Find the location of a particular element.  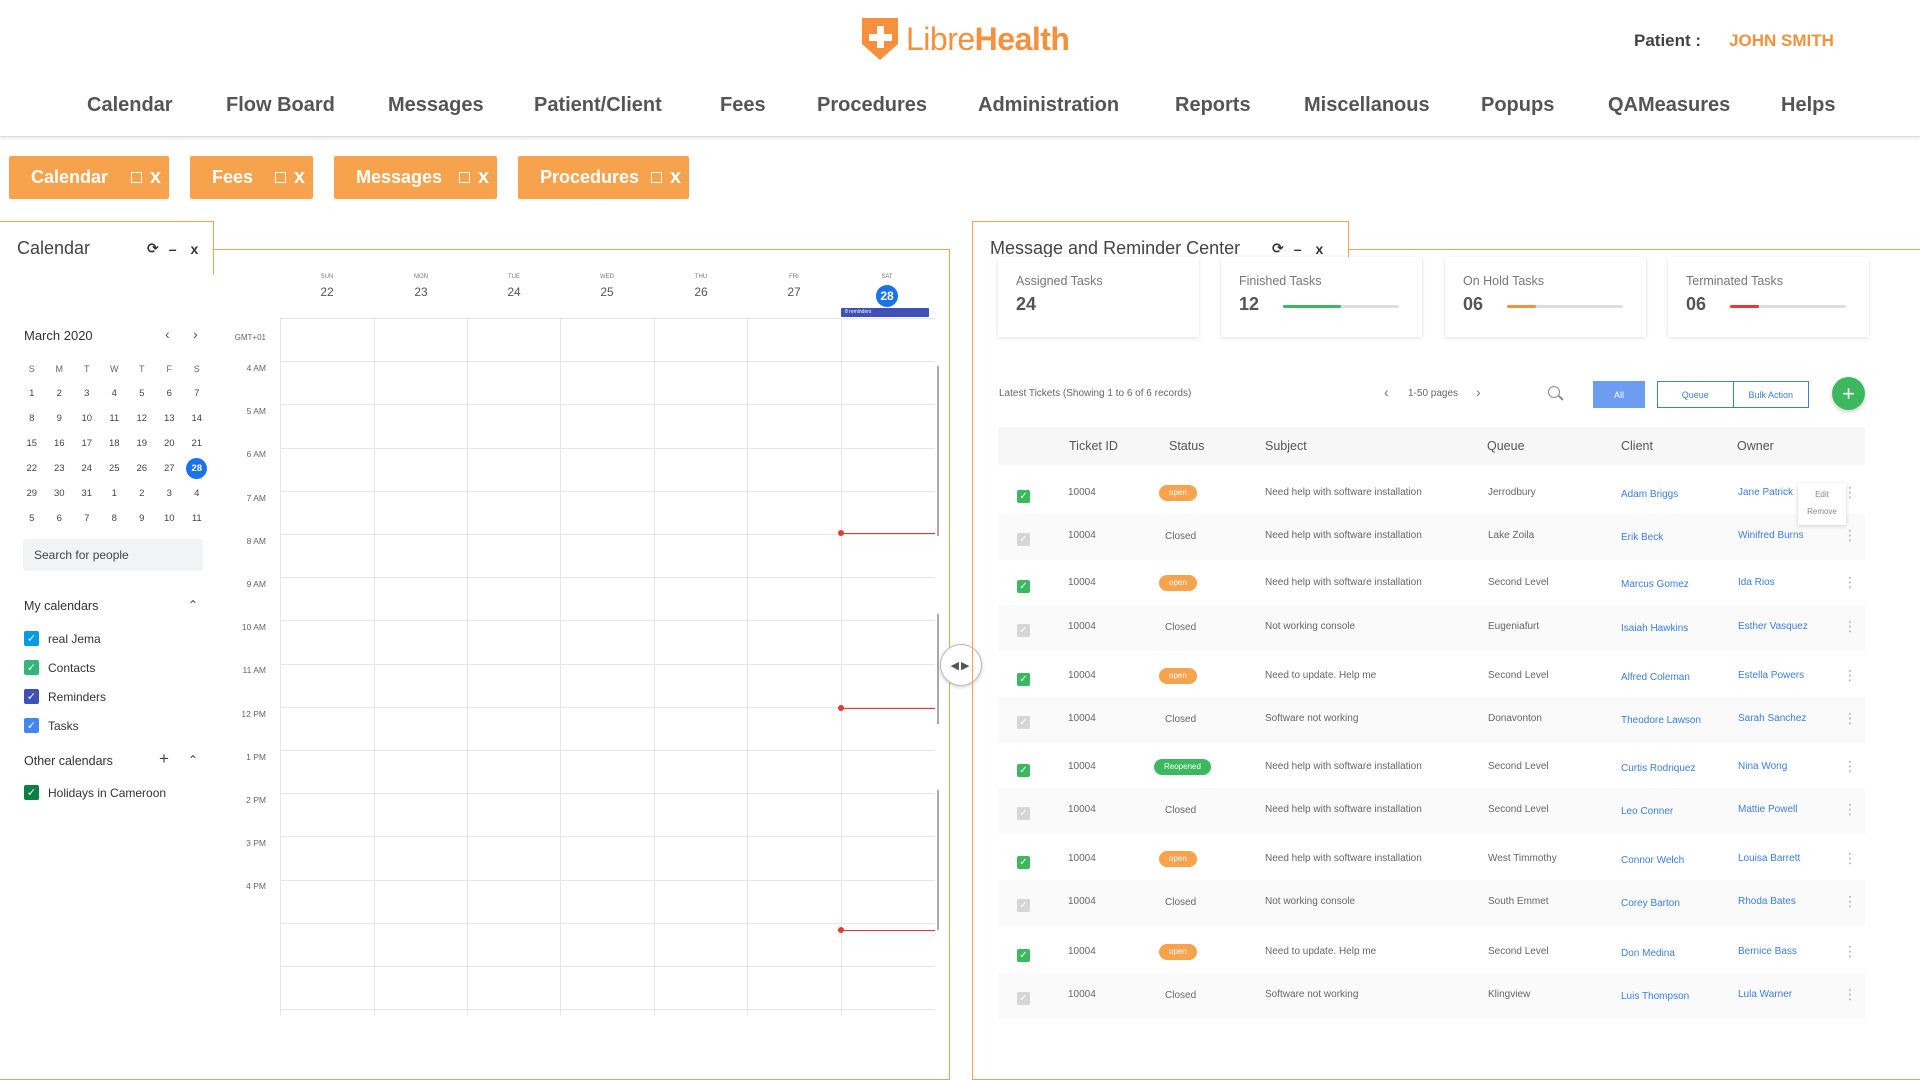

tab-fees: Fees x is located at coordinates (251, 177).